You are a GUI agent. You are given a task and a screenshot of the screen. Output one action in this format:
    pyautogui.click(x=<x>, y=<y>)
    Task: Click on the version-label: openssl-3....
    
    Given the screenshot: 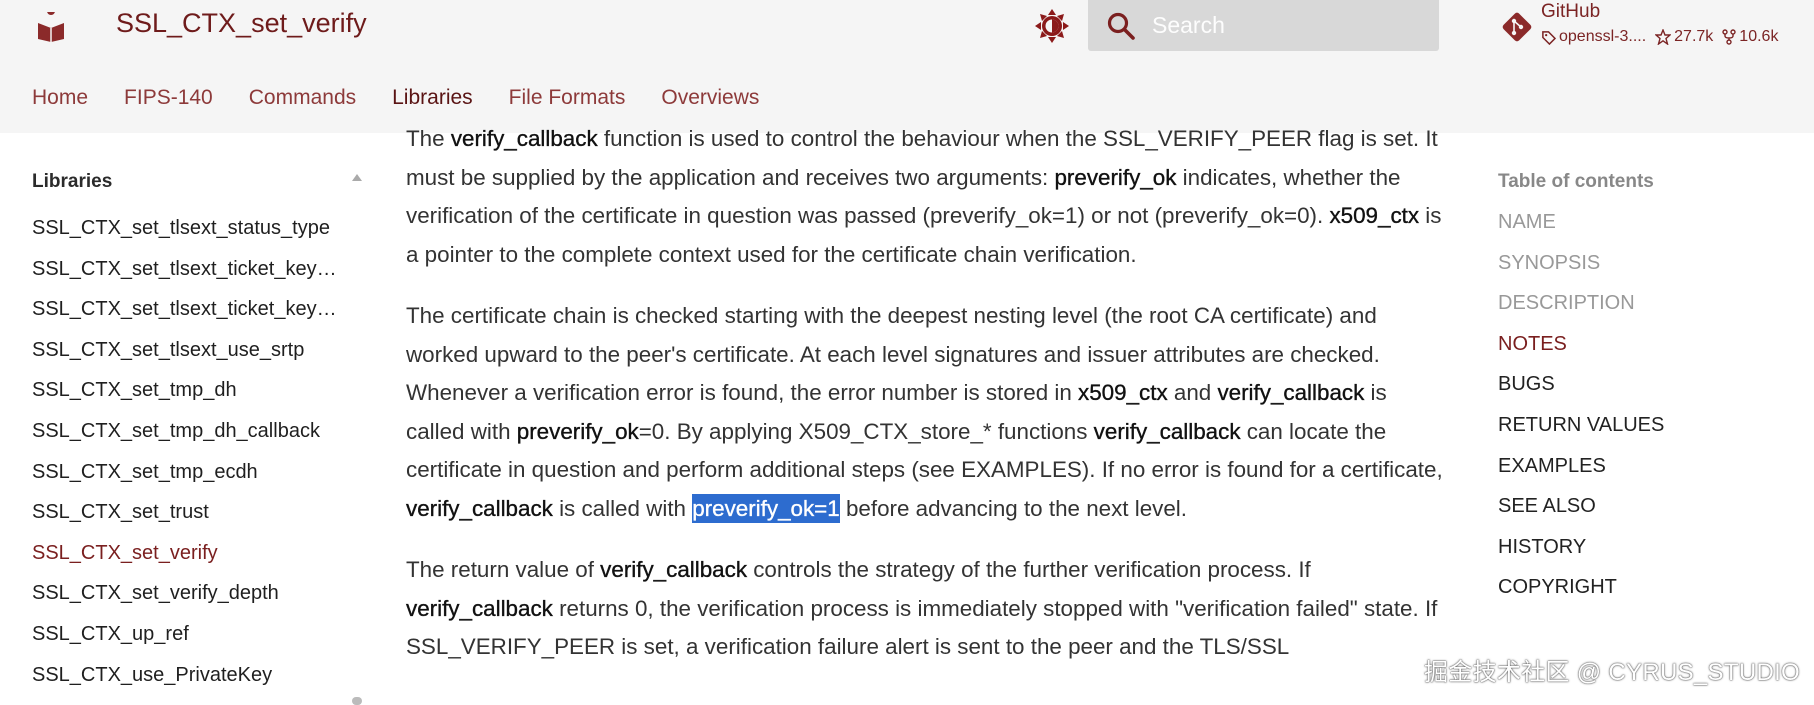 What is the action you would take?
    pyautogui.click(x=1603, y=36)
    